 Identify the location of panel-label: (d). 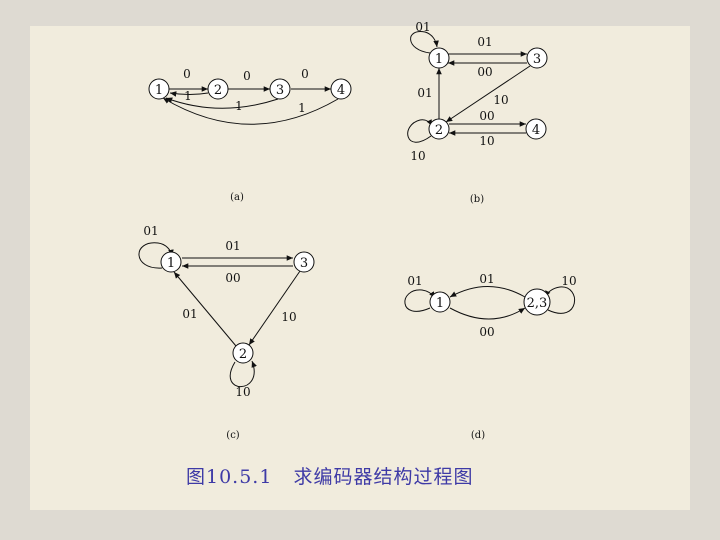
(478, 435).